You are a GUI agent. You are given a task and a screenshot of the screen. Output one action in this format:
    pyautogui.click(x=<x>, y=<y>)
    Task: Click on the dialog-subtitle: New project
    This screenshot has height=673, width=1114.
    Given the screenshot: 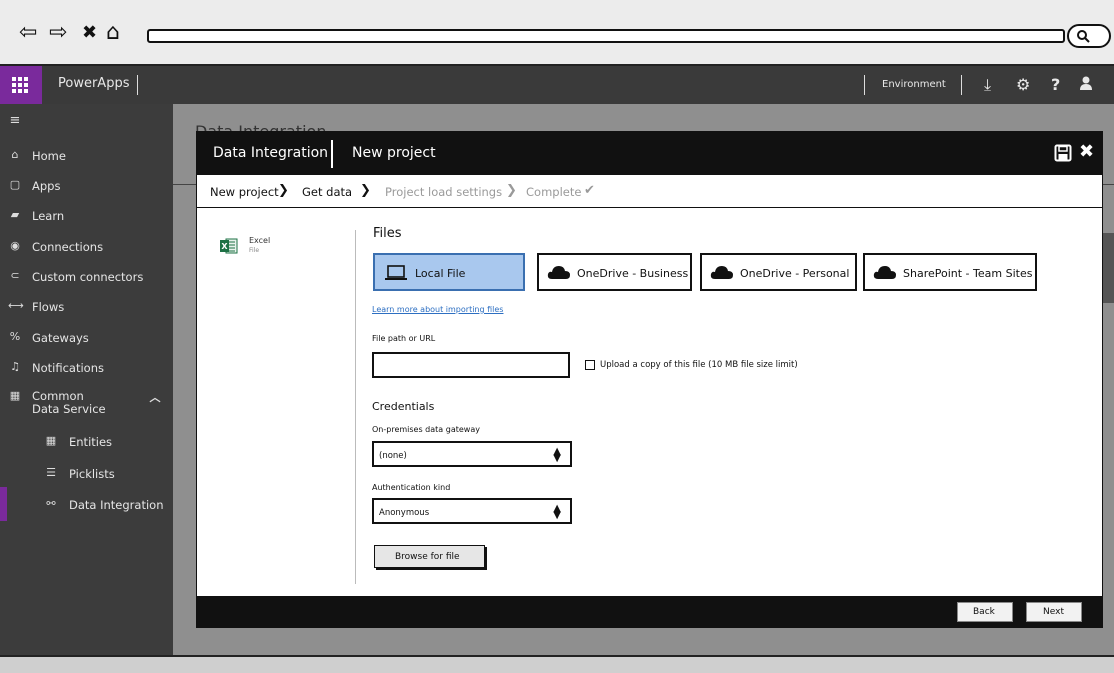 What is the action you would take?
    pyautogui.click(x=394, y=153)
    